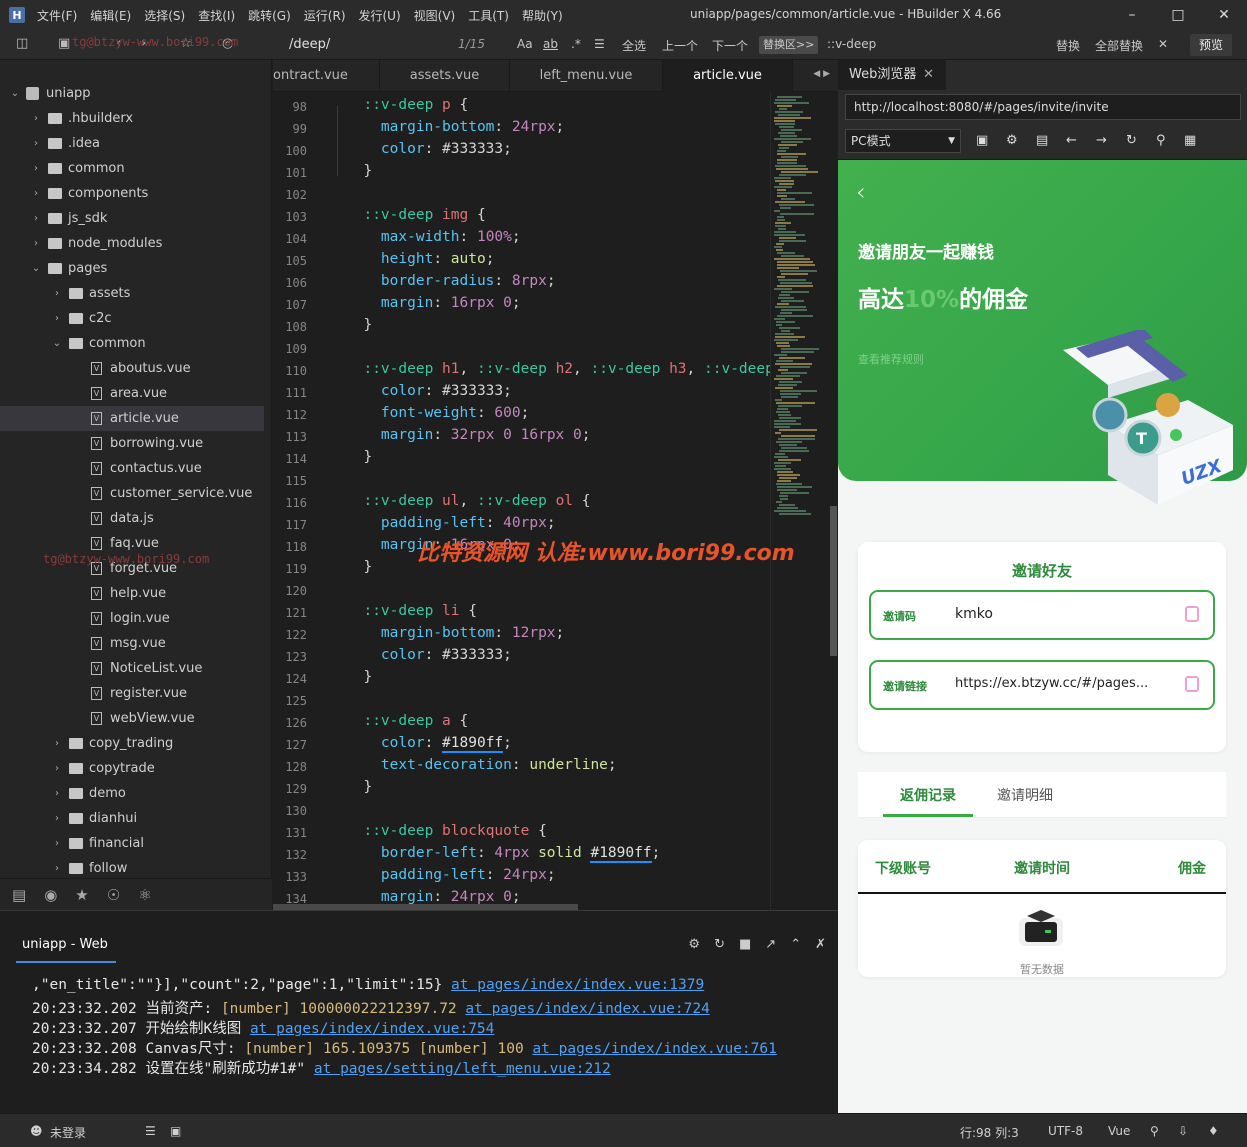  What do you see at coordinates (1131, 140) in the screenshot?
I see `refresh-icon: ↻` at bounding box center [1131, 140].